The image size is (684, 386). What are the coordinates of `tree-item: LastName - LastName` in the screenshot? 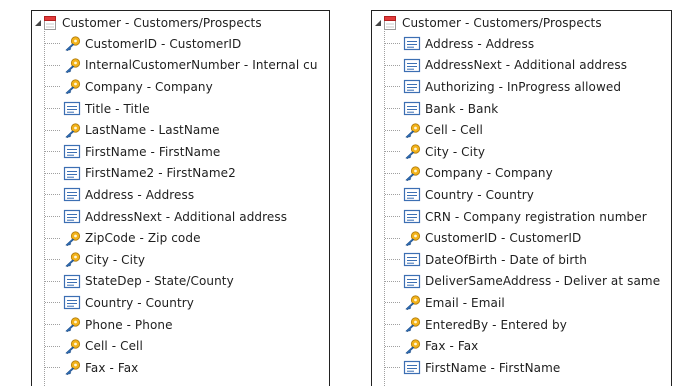 It's located at (180, 130).